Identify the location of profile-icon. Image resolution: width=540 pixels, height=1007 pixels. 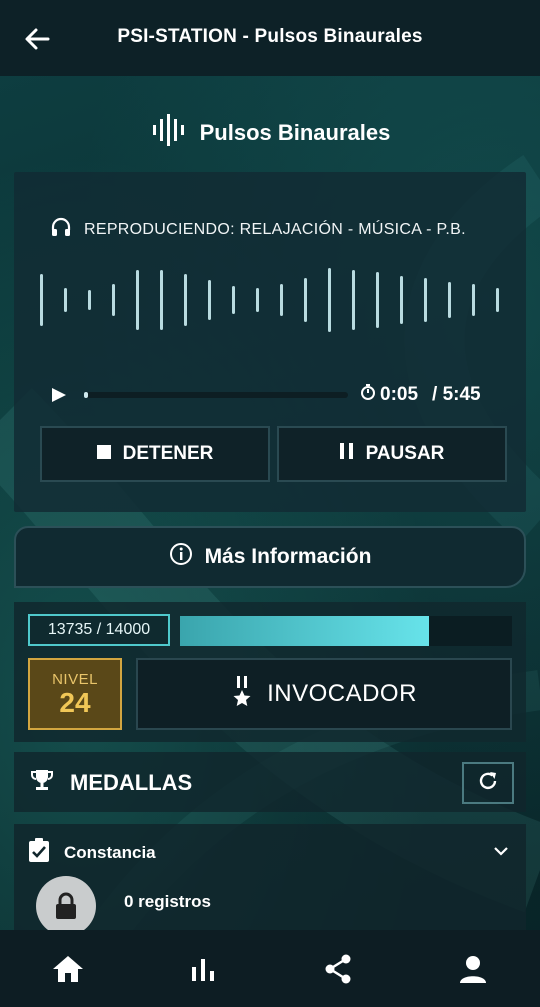
(473, 969).